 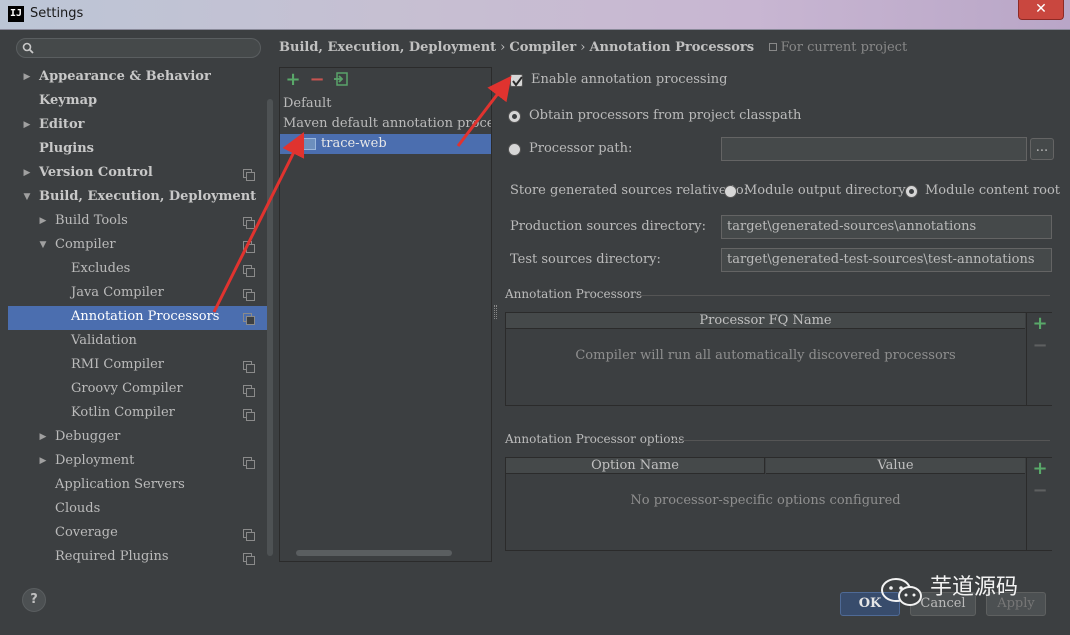 I want to click on processor-path-label: Processor path:, so click(x=581, y=148).